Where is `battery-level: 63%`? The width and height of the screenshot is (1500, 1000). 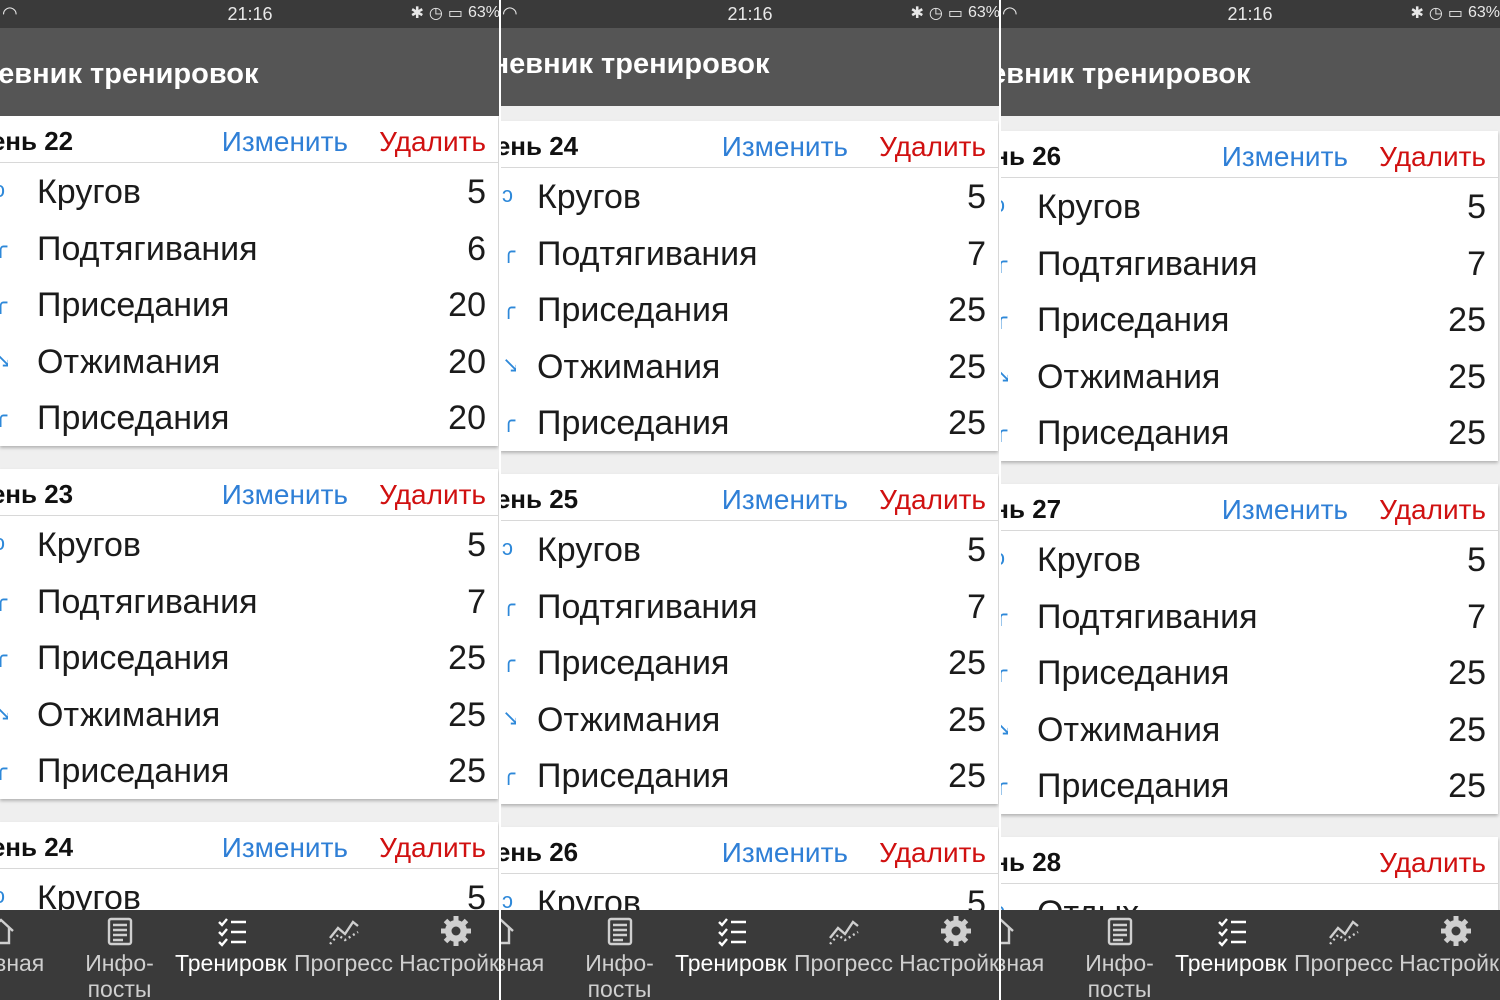 battery-level: 63% is located at coordinates (1483, 12).